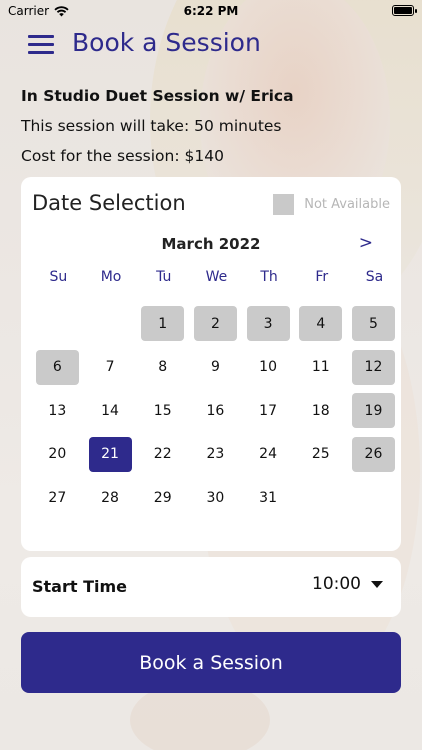  I want to click on weekday-label: Fr, so click(322, 277).